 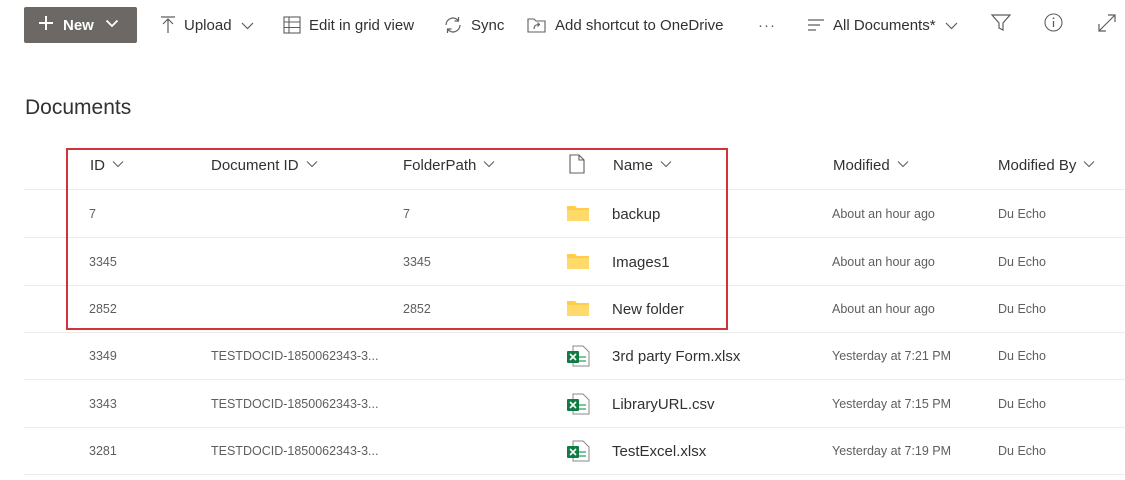 I want to click on sync-label: Sync, so click(x=488, y=25).